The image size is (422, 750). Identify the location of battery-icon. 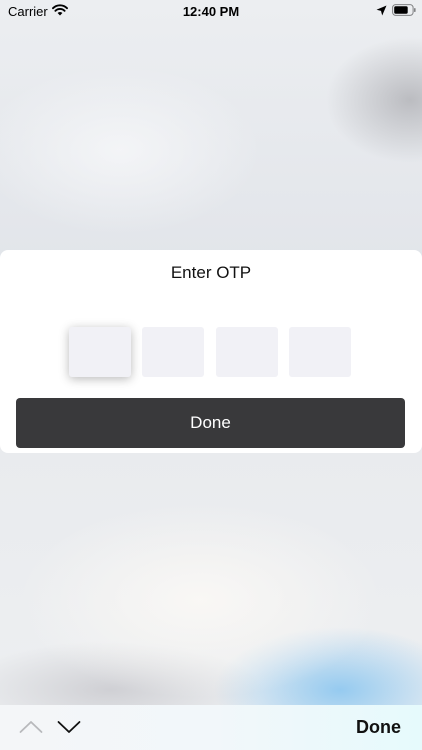
(404, 10).